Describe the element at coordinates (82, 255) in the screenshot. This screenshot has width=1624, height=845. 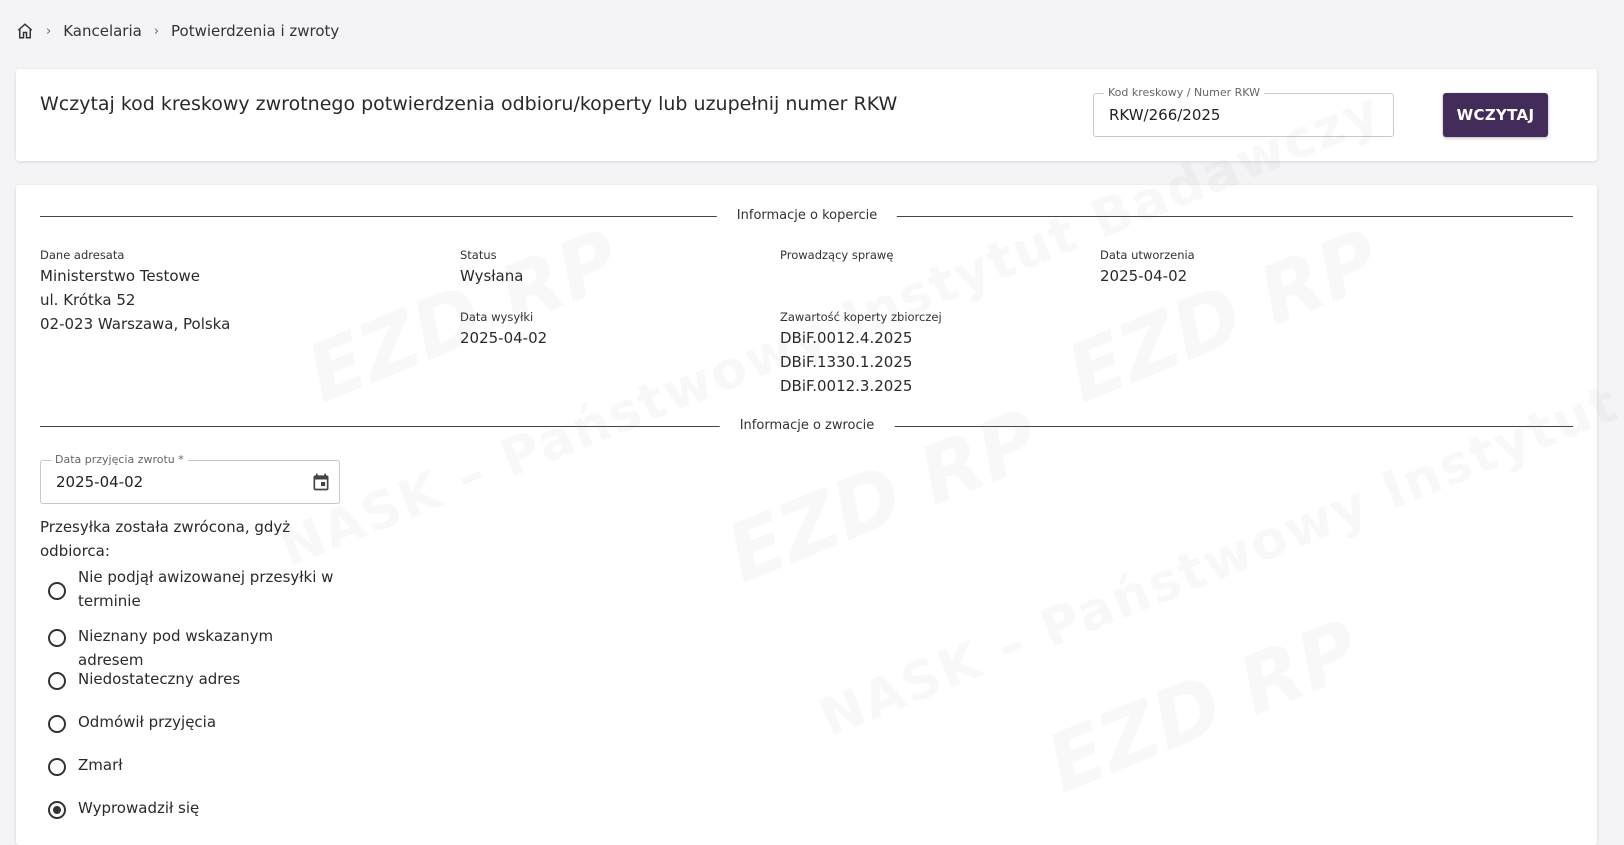
I see `addressee-label: Dane adresata` at that location.